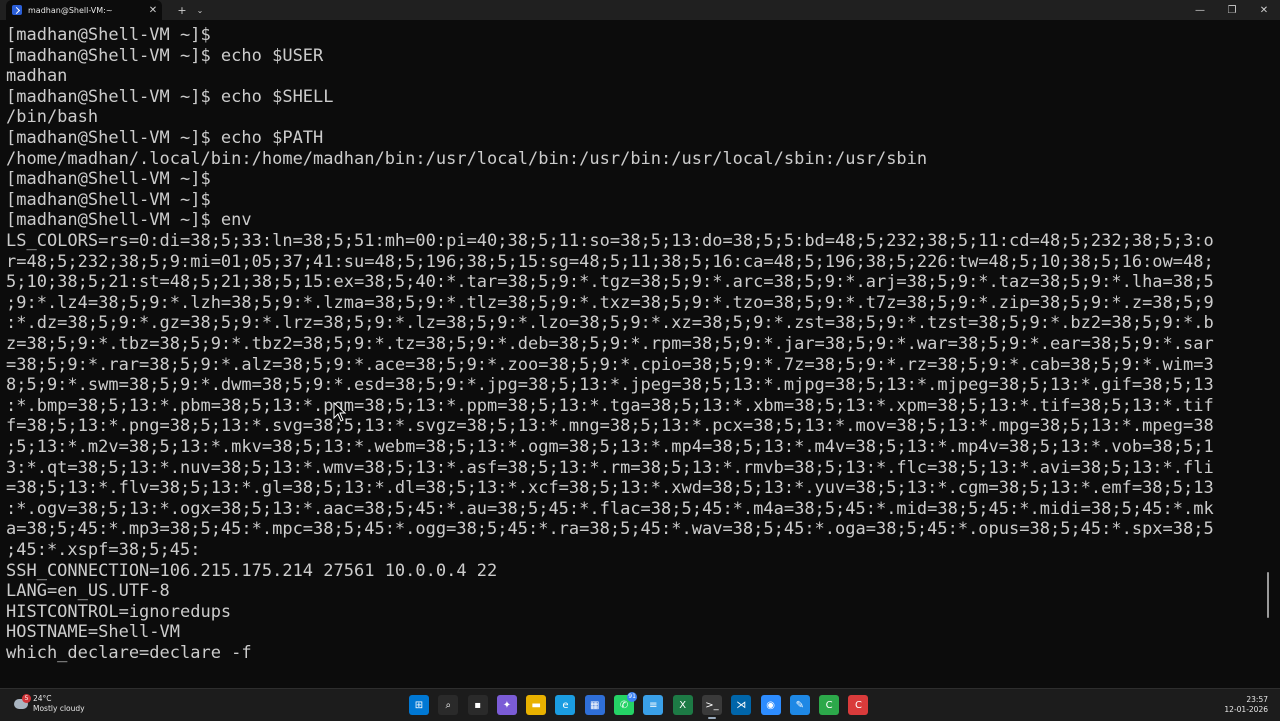 This screenshot has width=1280, height=721. I want to click on zoom-icon: ◉, so click(770, 705).